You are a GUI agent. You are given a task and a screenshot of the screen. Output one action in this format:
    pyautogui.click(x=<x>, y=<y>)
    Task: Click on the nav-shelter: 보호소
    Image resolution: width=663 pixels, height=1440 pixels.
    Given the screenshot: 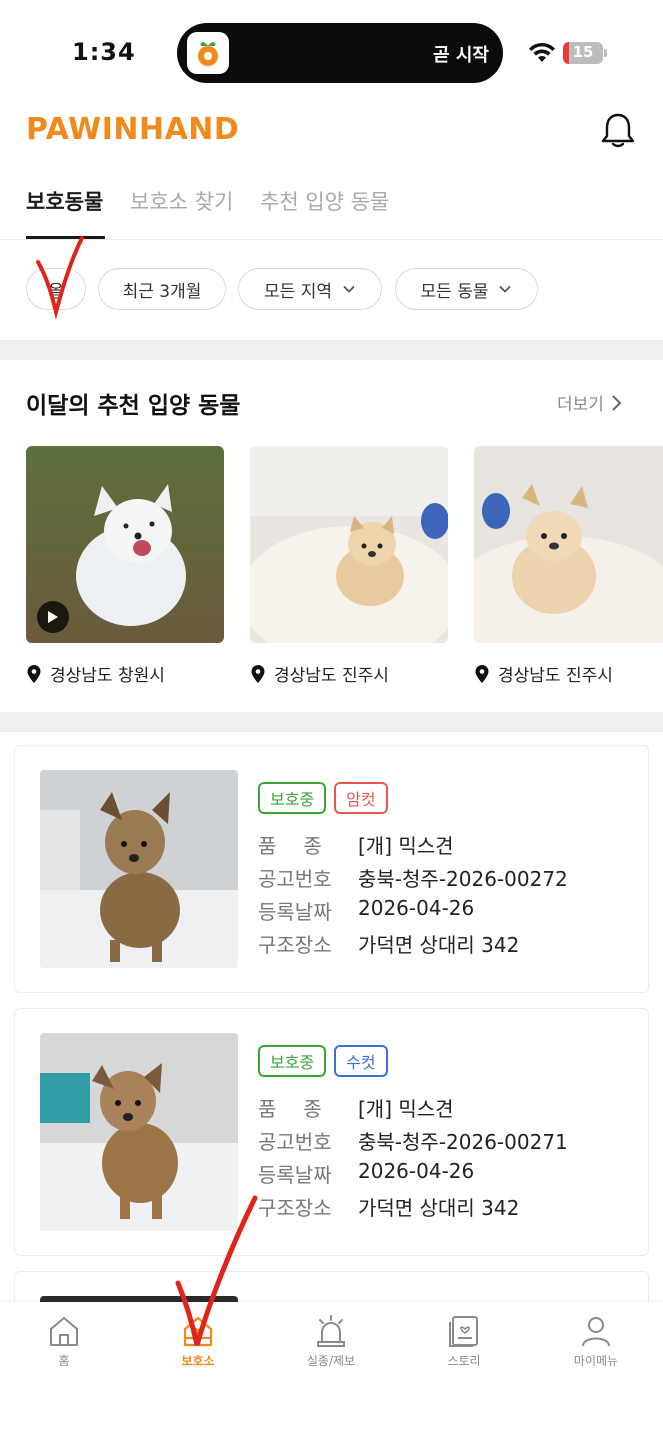 What is the action you would take?
    pyautogui.click(x=198, y=1341)
    